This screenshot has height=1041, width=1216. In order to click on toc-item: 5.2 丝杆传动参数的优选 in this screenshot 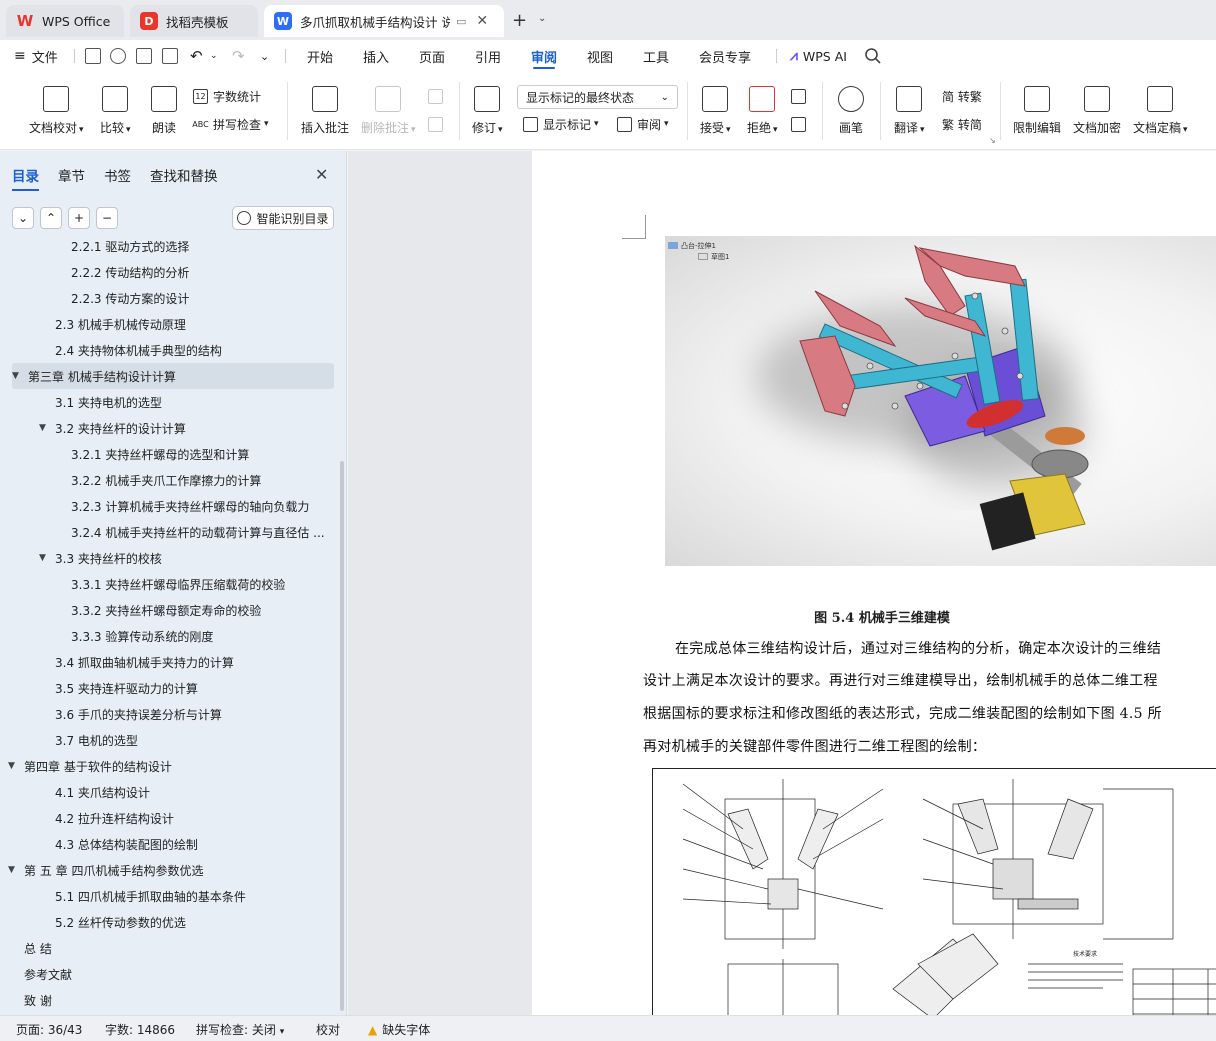, I will do `click(120, 922)`.